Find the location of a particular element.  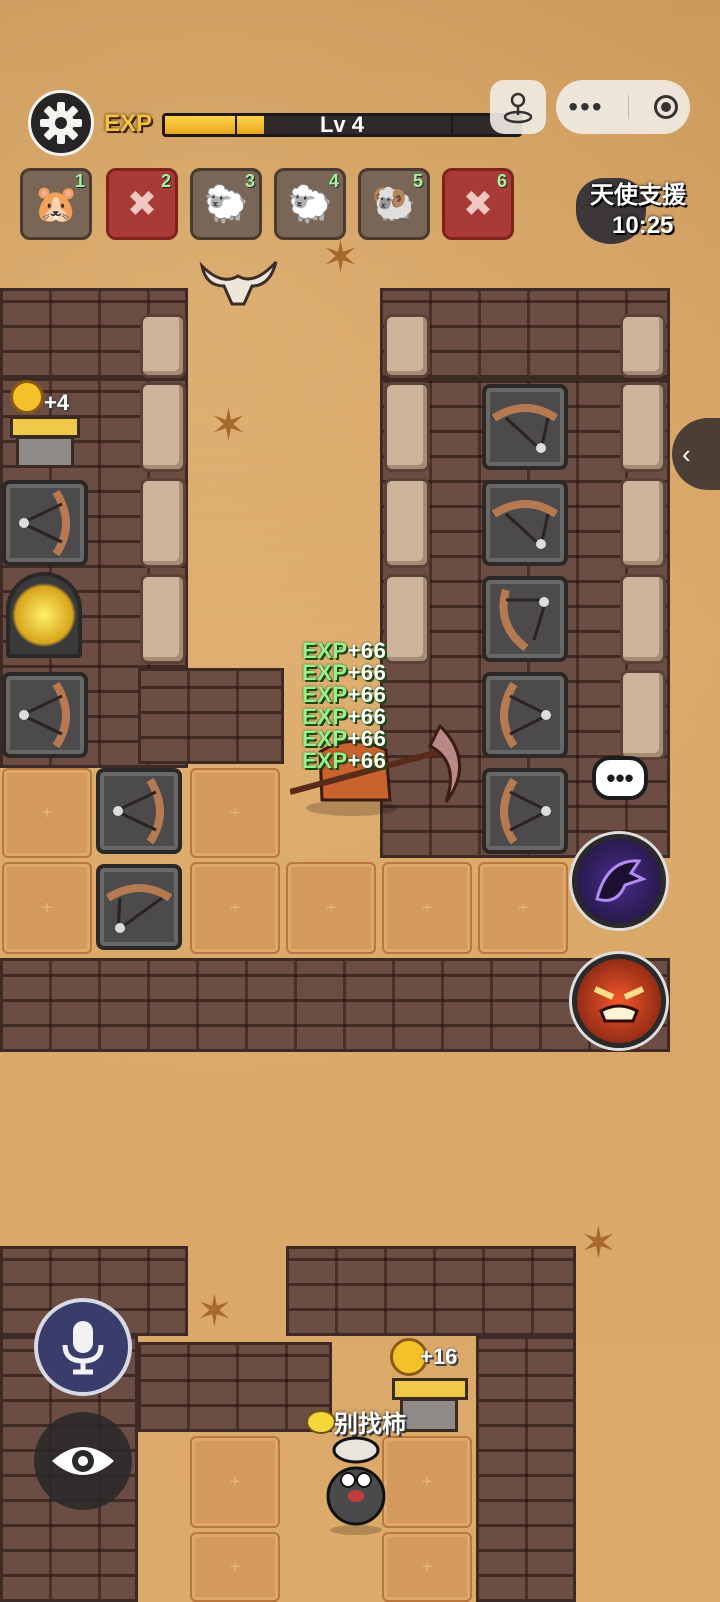

settings-button is located at coordinates (61, 123).